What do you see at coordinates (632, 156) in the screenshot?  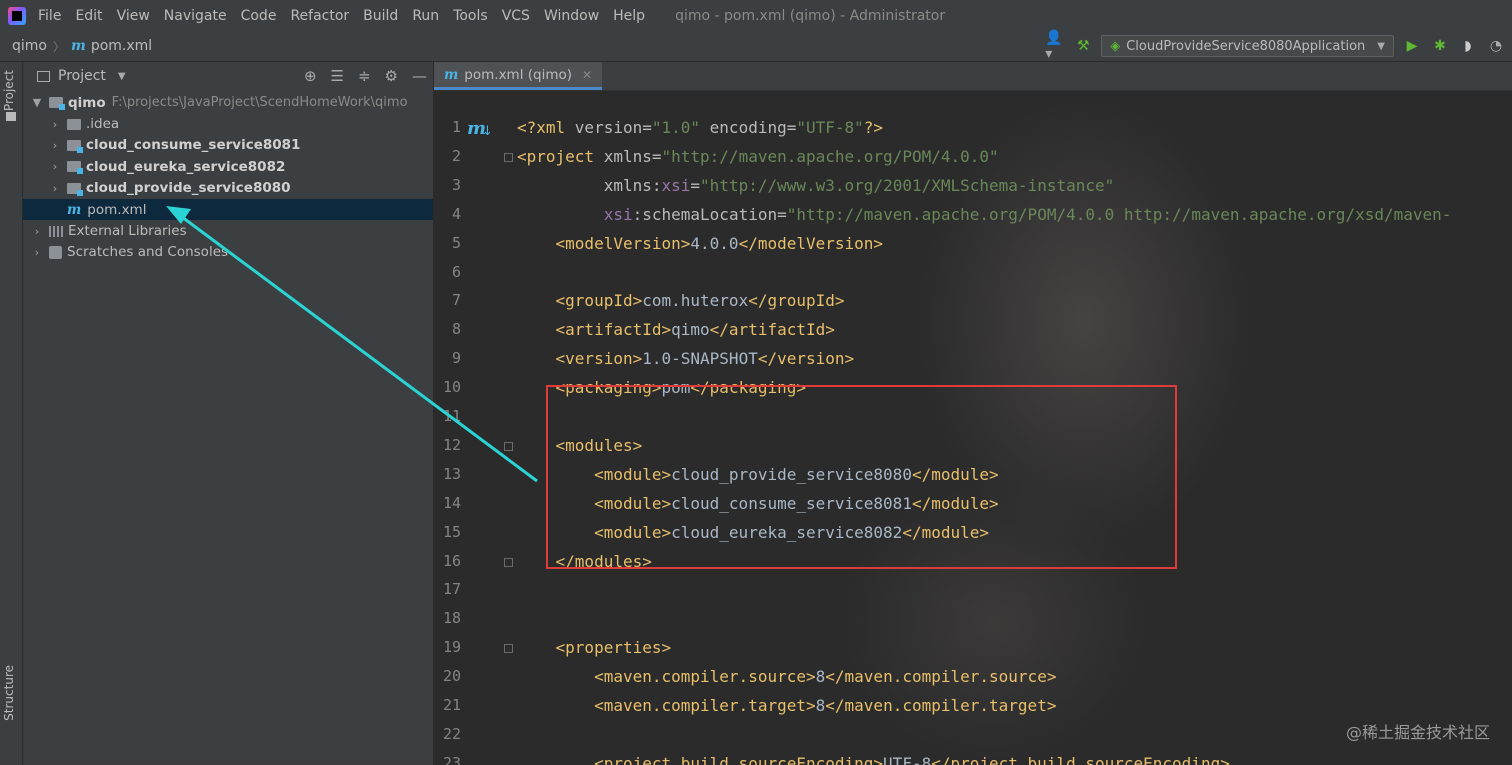 I see `code-token: xmlns=` at bounding box center [632, 156].